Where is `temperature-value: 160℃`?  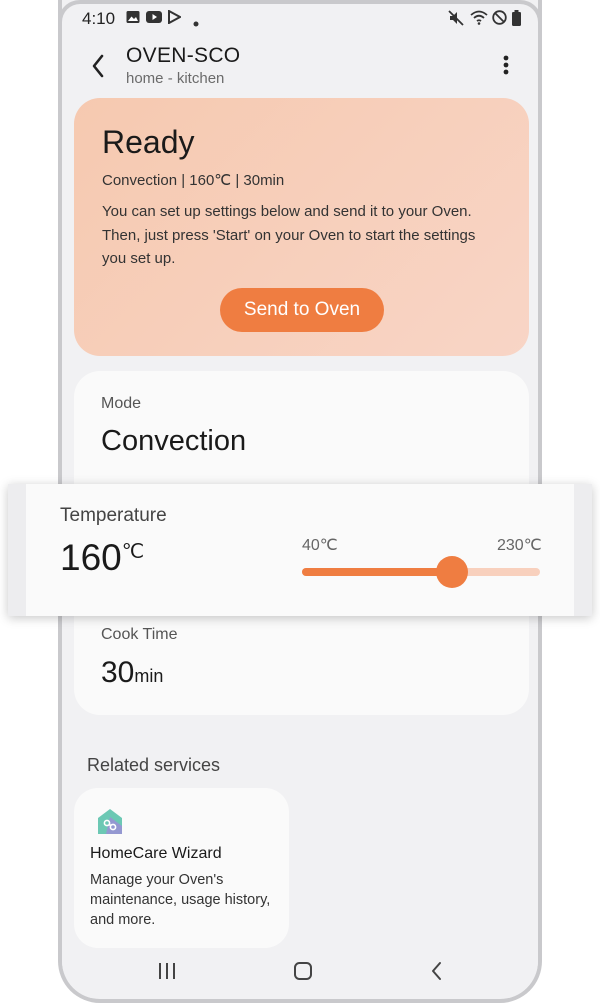 temperature-value: 160℃ is located at coordinates (102, 558).